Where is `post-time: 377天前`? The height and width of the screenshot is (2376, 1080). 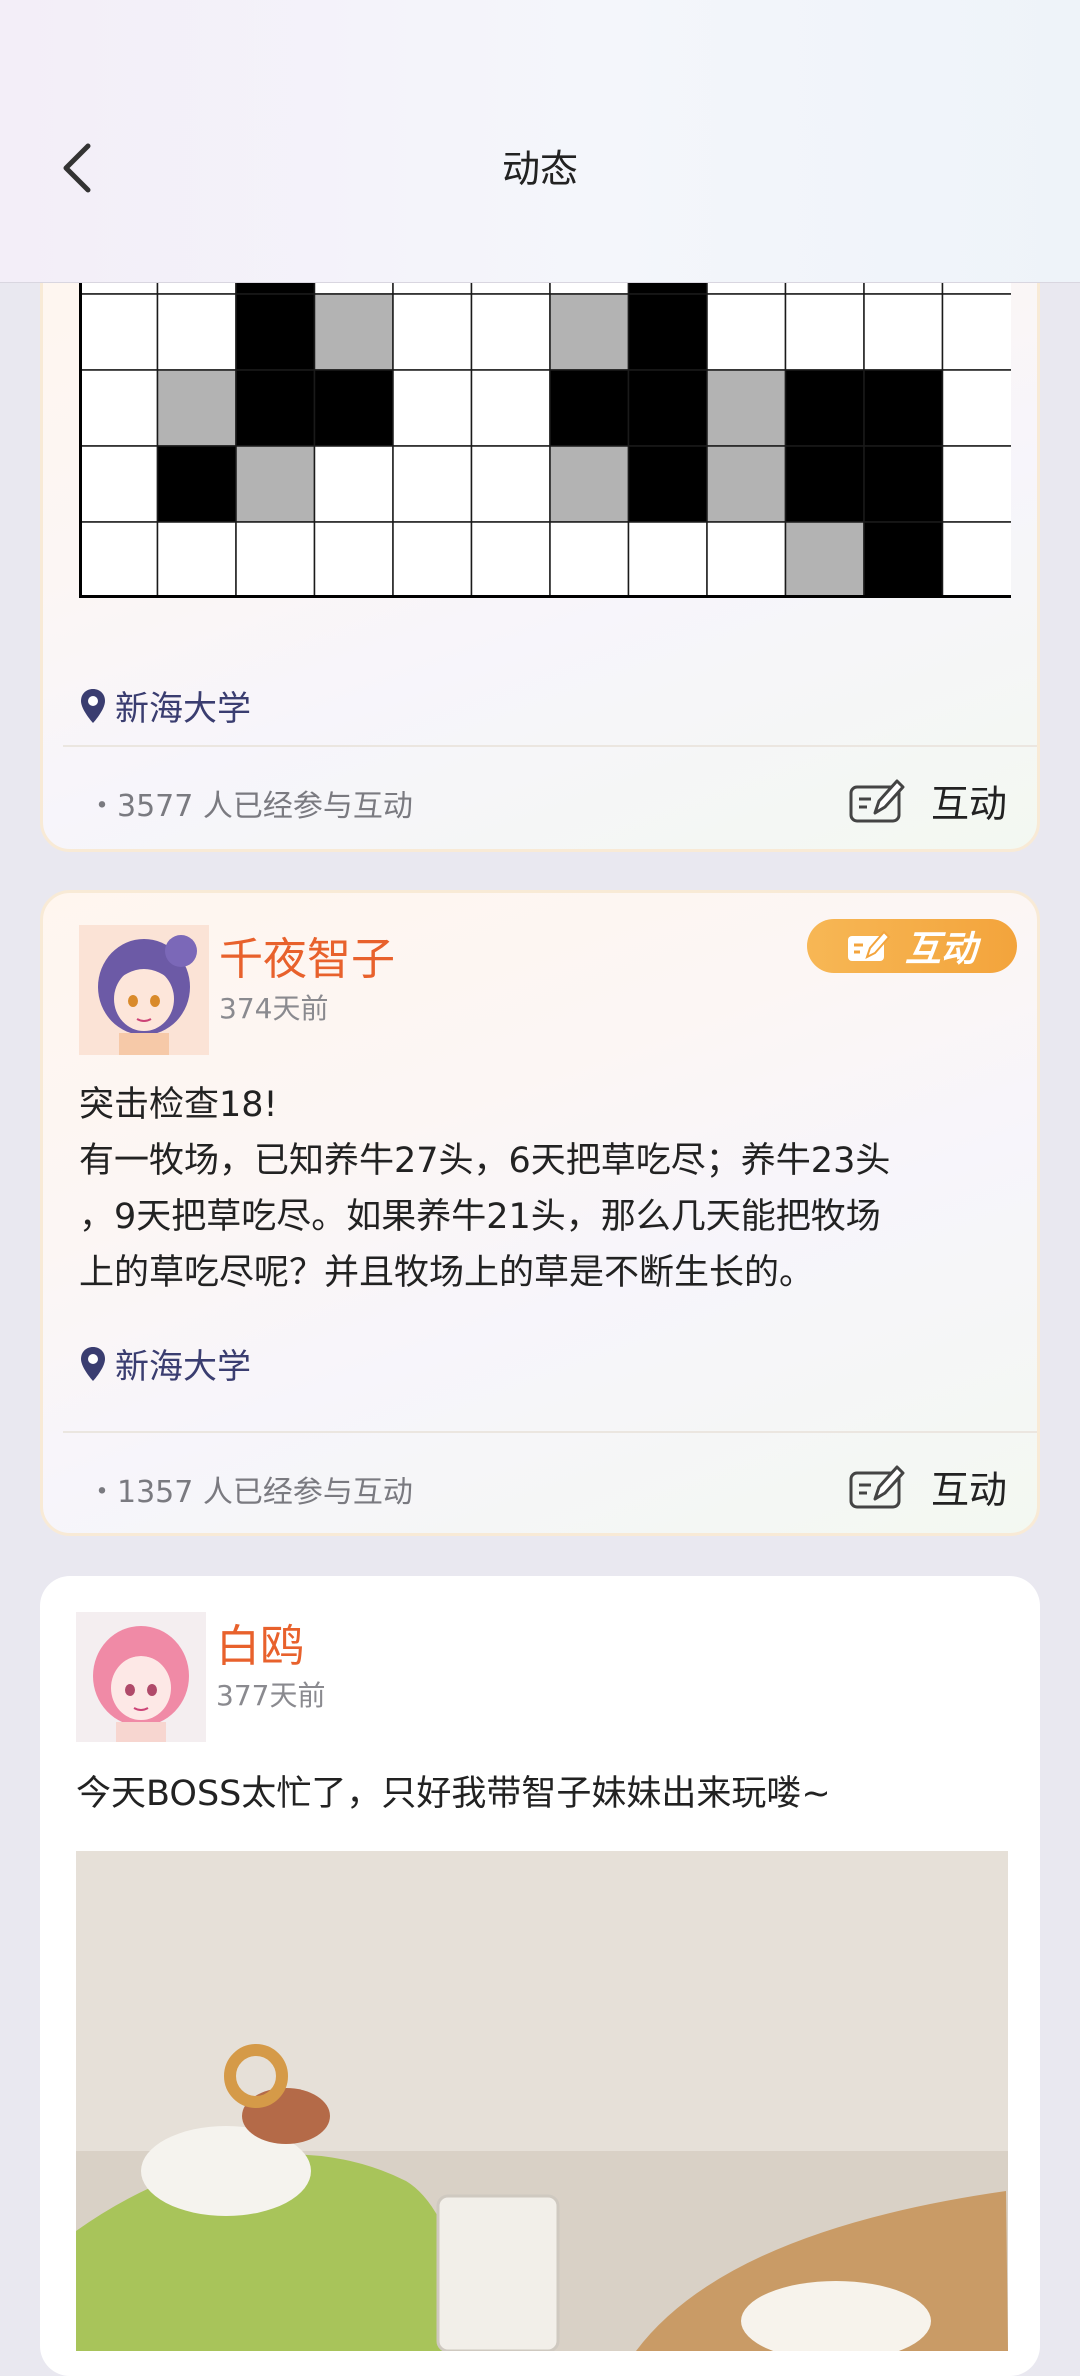 post-time: 377天前 is located at coordinates (271, 1695).